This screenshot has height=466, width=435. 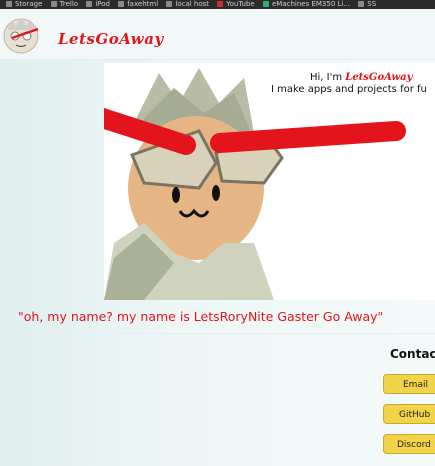 What do you see at coordinates (102, 4) in the screenshot?
I see `bookmark-label: iPod` at bounding box center [102, 4].